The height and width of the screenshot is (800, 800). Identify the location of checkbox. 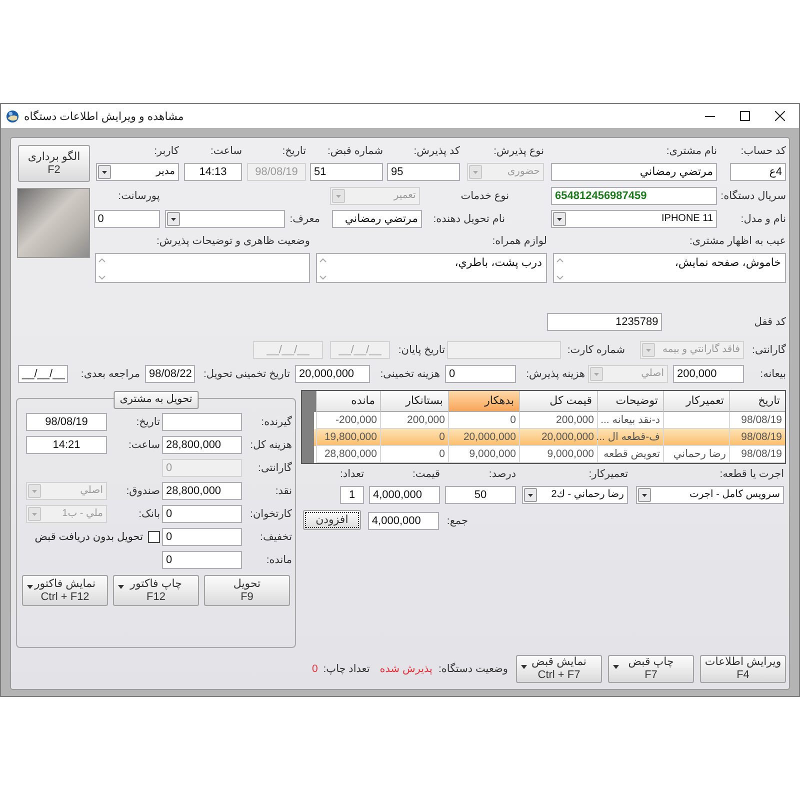
(154, 537).